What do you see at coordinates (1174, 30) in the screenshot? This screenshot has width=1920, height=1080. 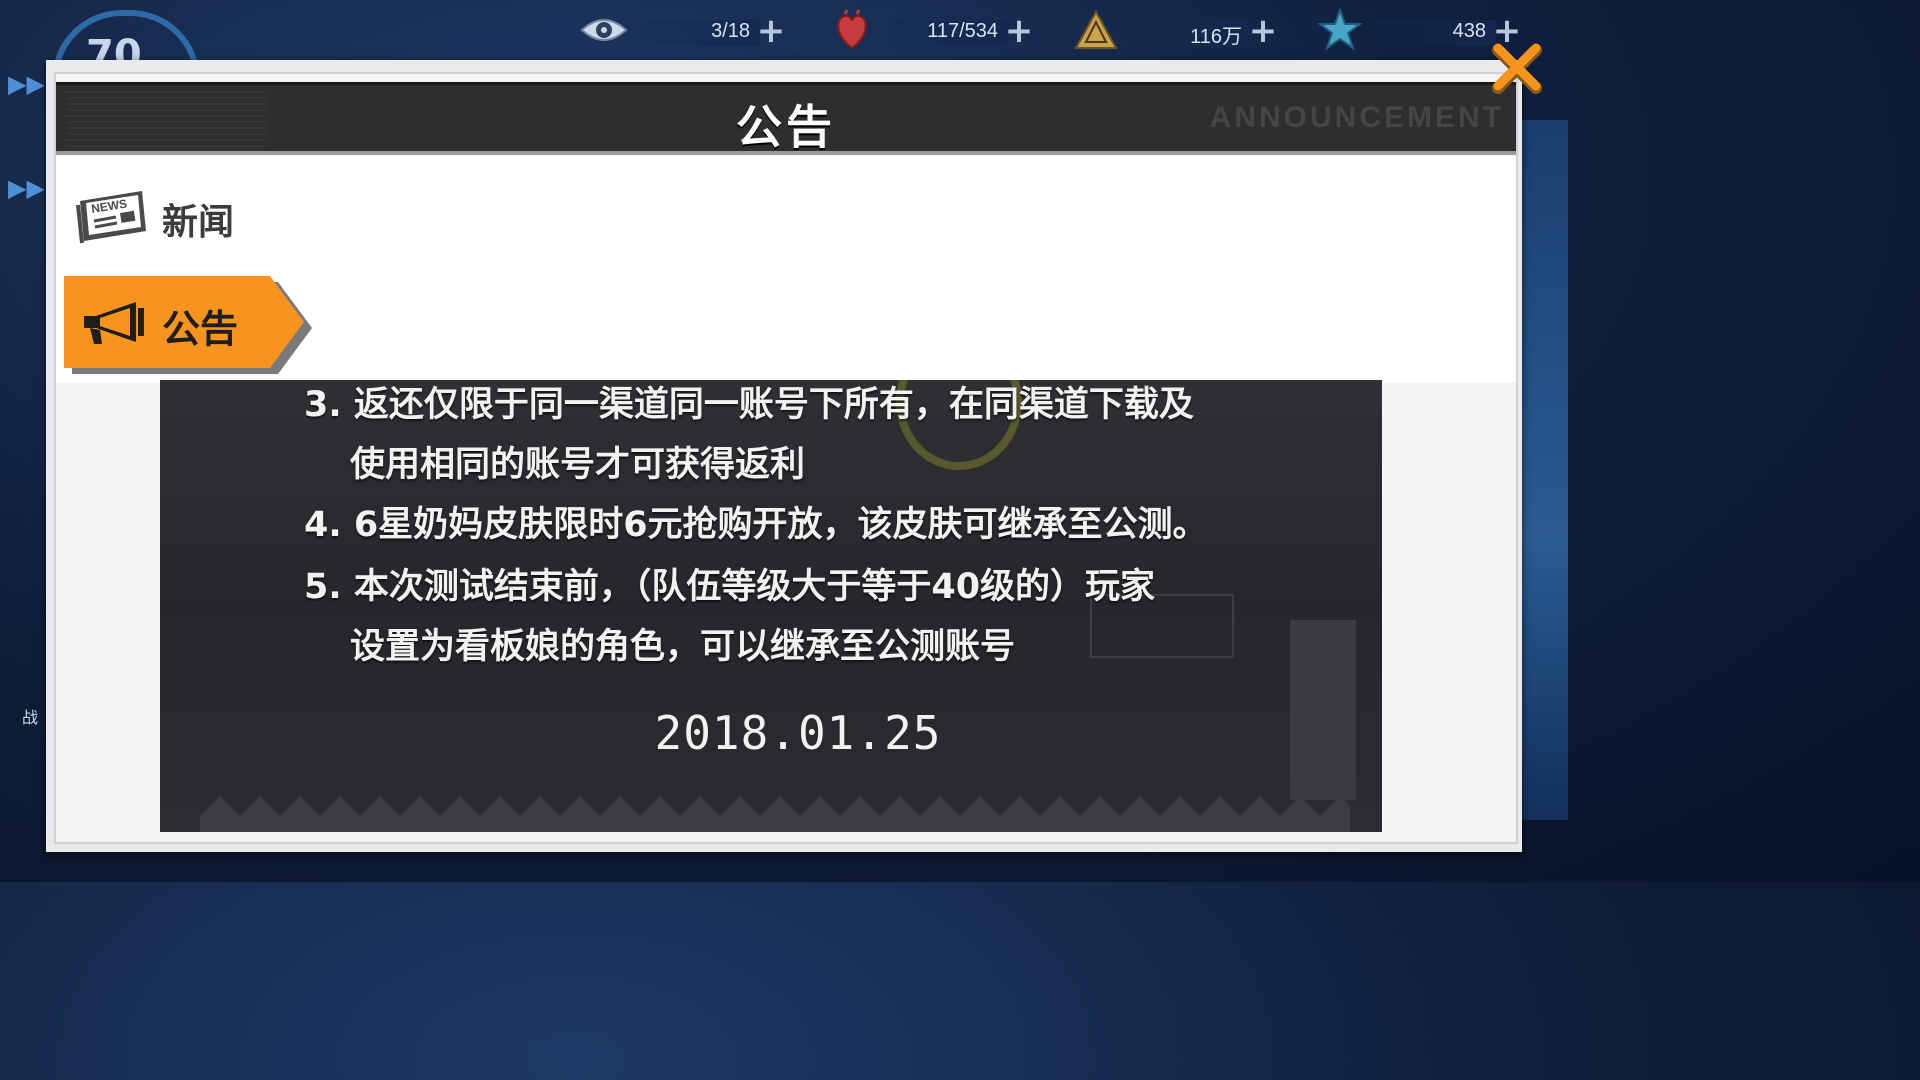 I see `resource-currency: 116万 +` at bounding box center [1174, 30].